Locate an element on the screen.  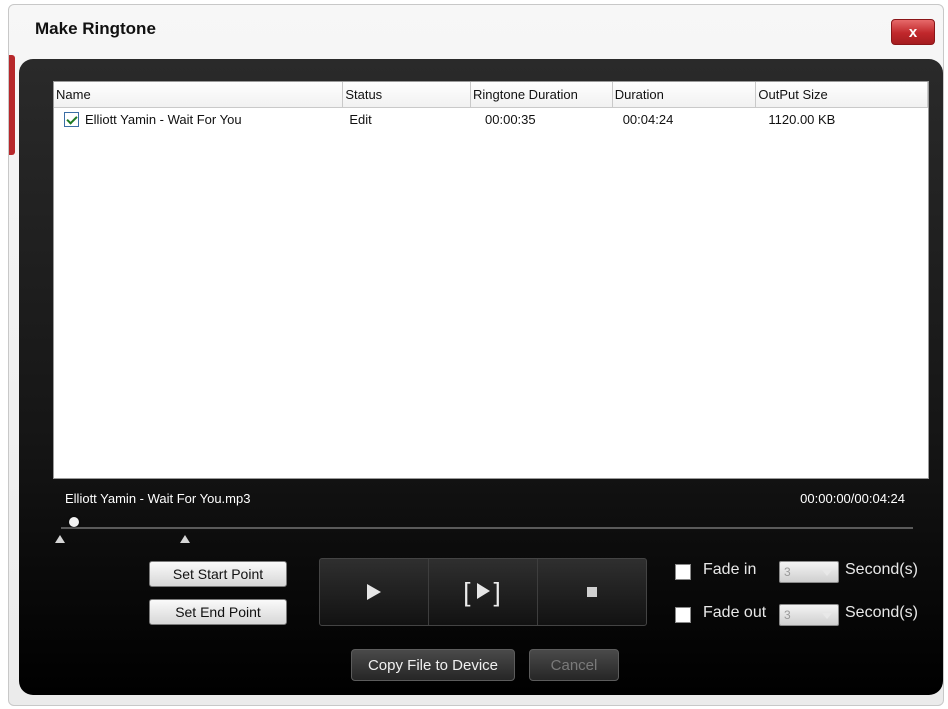
close-button: x is located at coordinates (913, 32).